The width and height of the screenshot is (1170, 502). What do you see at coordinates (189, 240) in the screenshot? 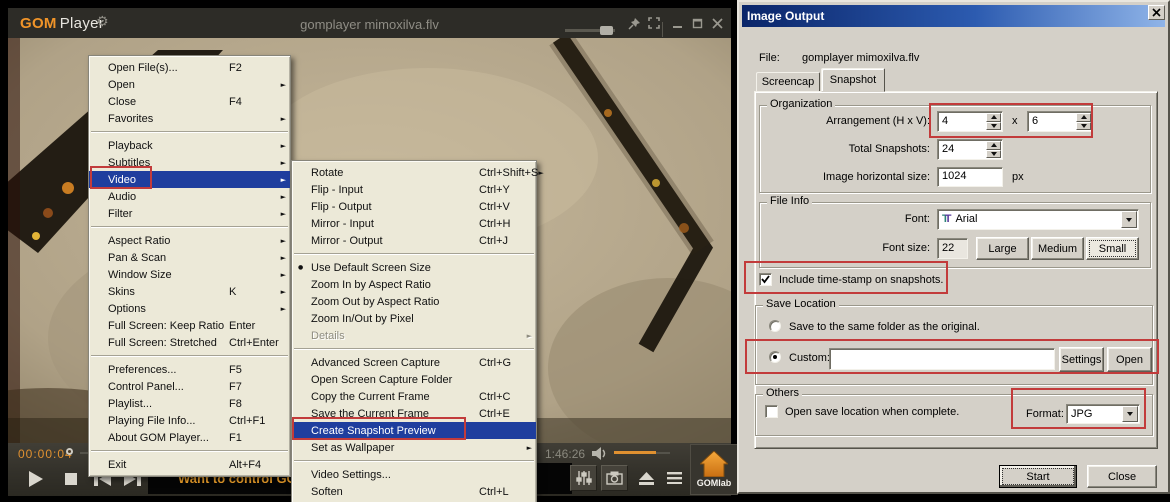
I see `menu-item-aspect-ratio: Aspect Ratio ►` at bounding box center [189, 240].